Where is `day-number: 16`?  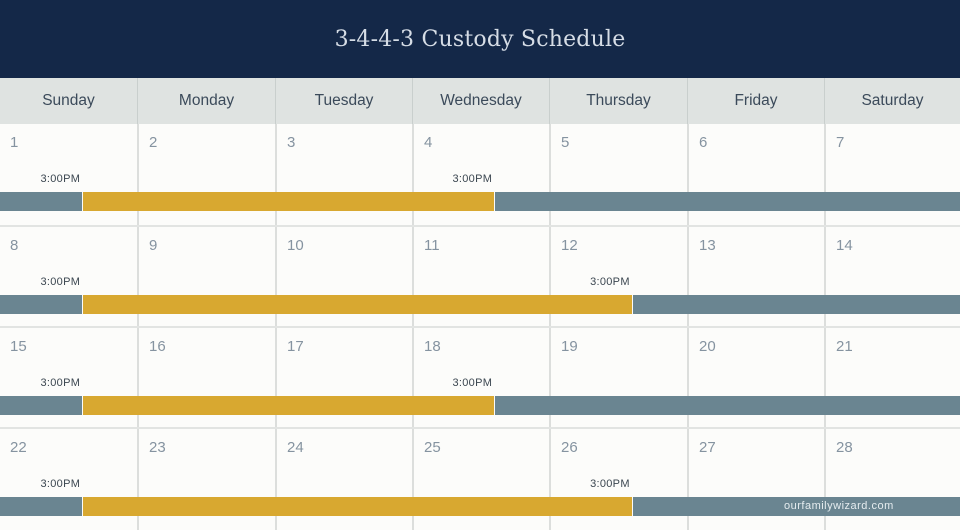
day-number: 16 is located at coordinates (157, 346).